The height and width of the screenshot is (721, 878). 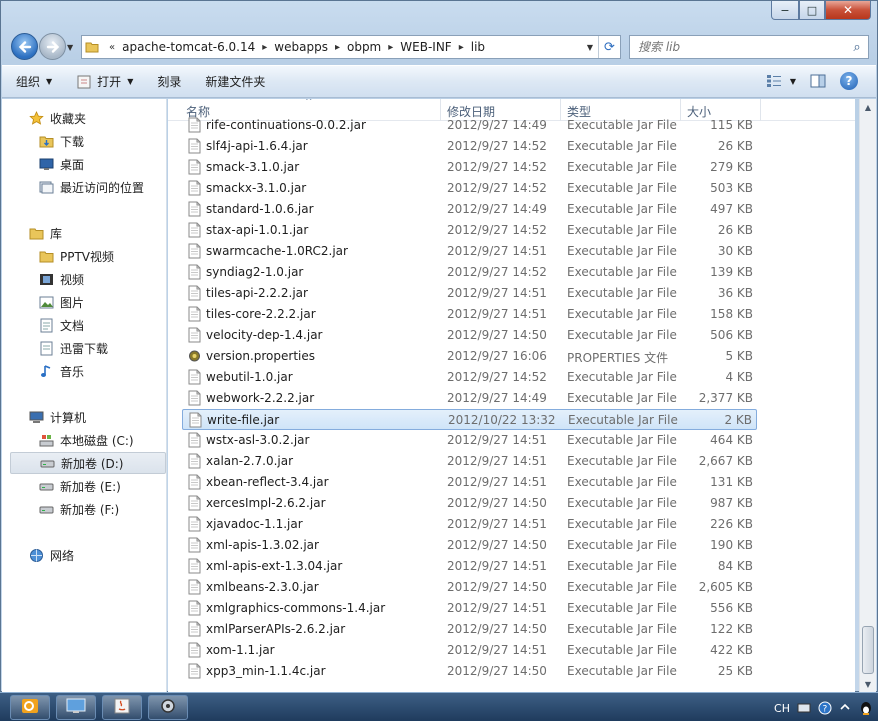 I want to click on open-menu: 打开 ▼, so click(x=104, y=81).